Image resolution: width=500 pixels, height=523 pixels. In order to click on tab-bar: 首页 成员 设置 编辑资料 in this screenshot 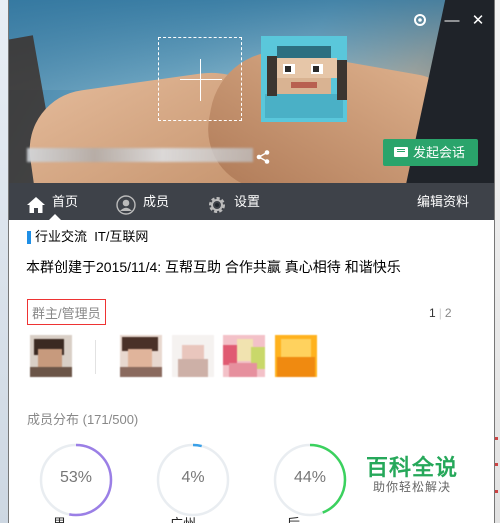, I will do `click(251, 201)`.